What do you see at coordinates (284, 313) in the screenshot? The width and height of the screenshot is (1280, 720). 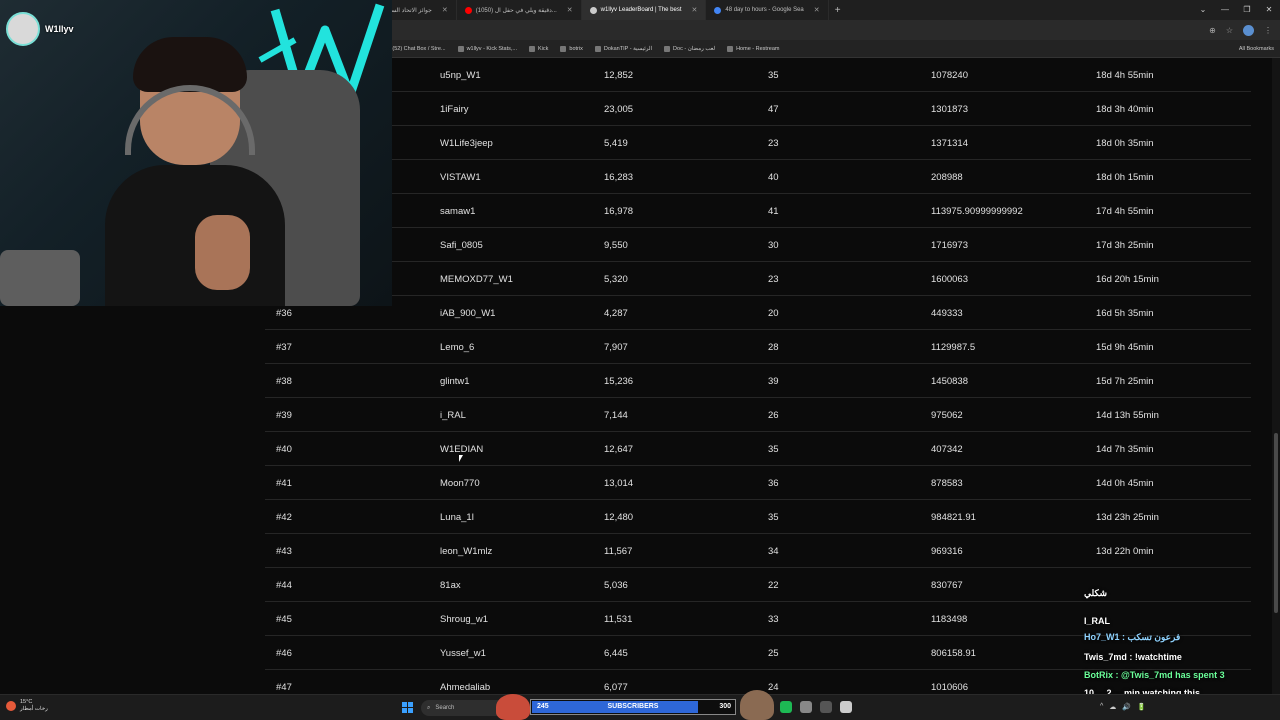 I see `rank-cell: #36` at bounding box center [284, 313].